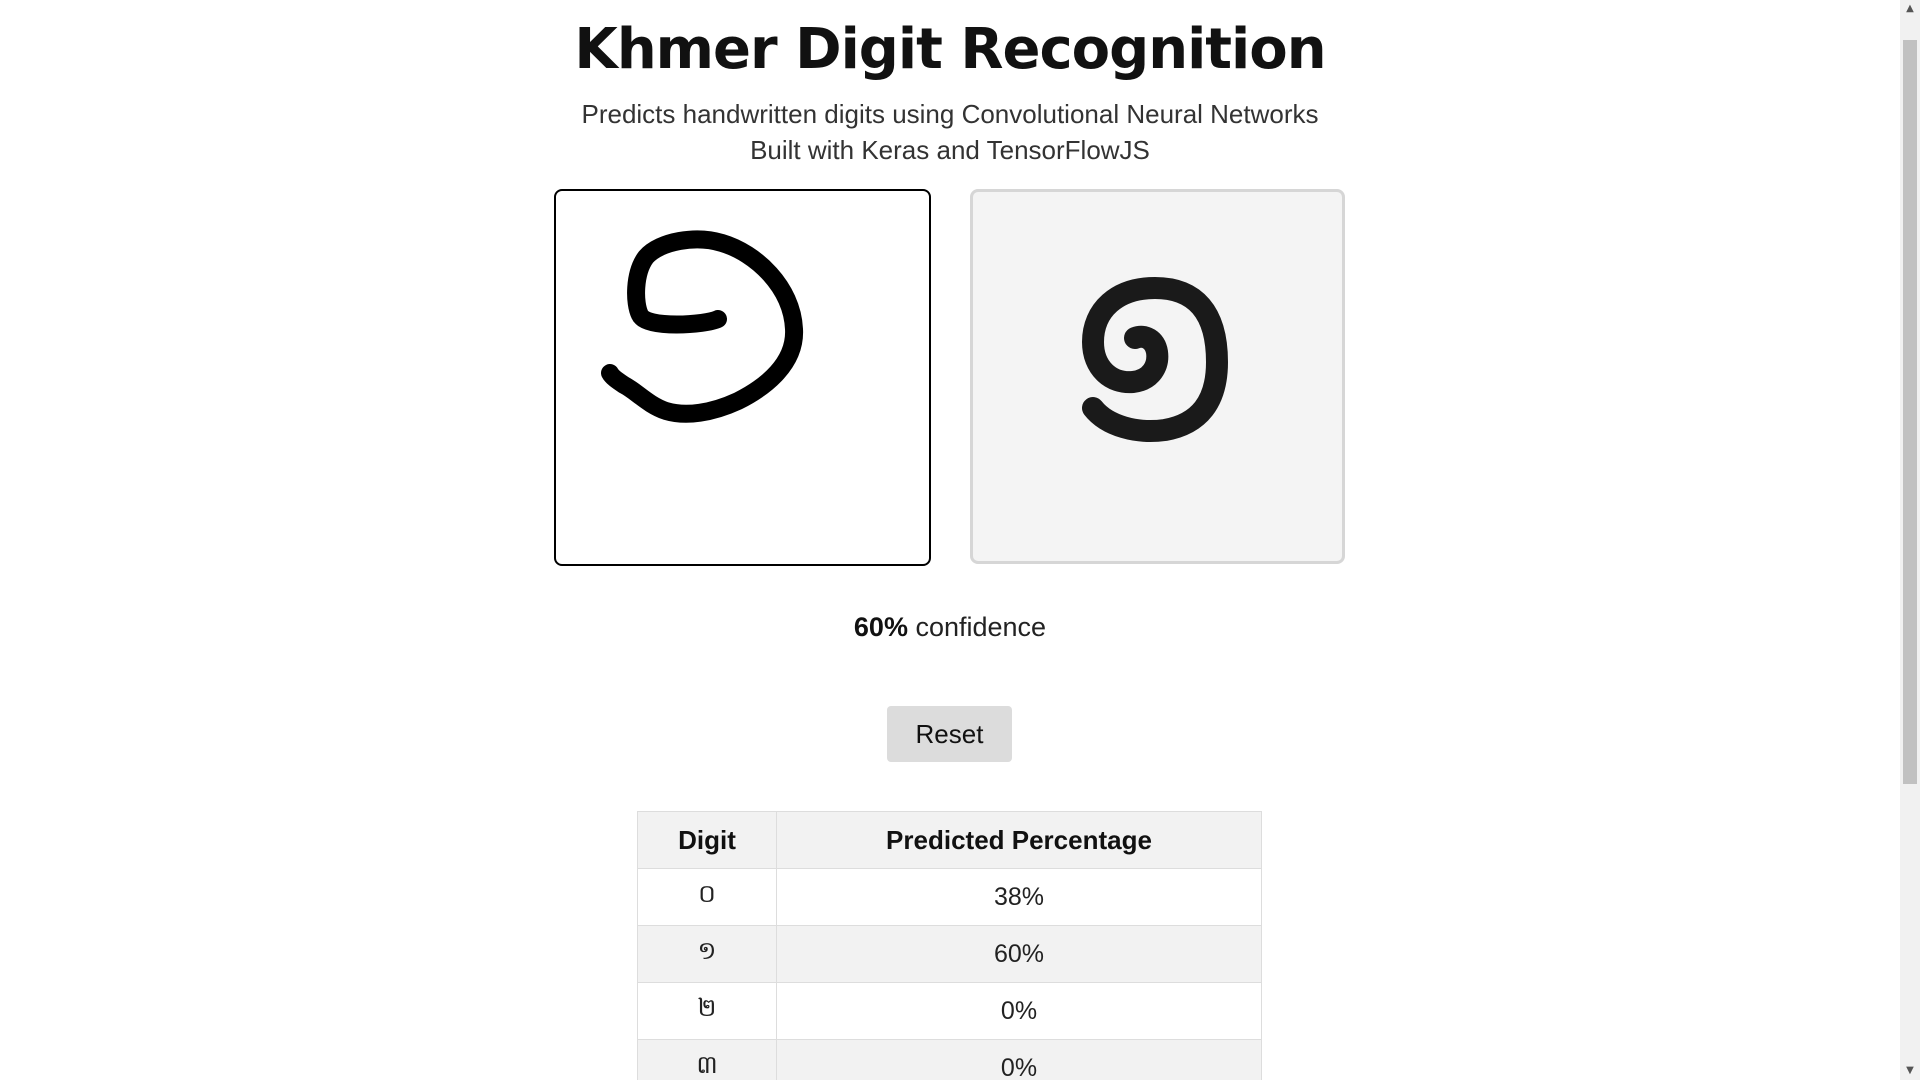 The height and width of the screenshot is (1080, 1920). I want to click on table-row: ២ 0%, so click(949, 1011).